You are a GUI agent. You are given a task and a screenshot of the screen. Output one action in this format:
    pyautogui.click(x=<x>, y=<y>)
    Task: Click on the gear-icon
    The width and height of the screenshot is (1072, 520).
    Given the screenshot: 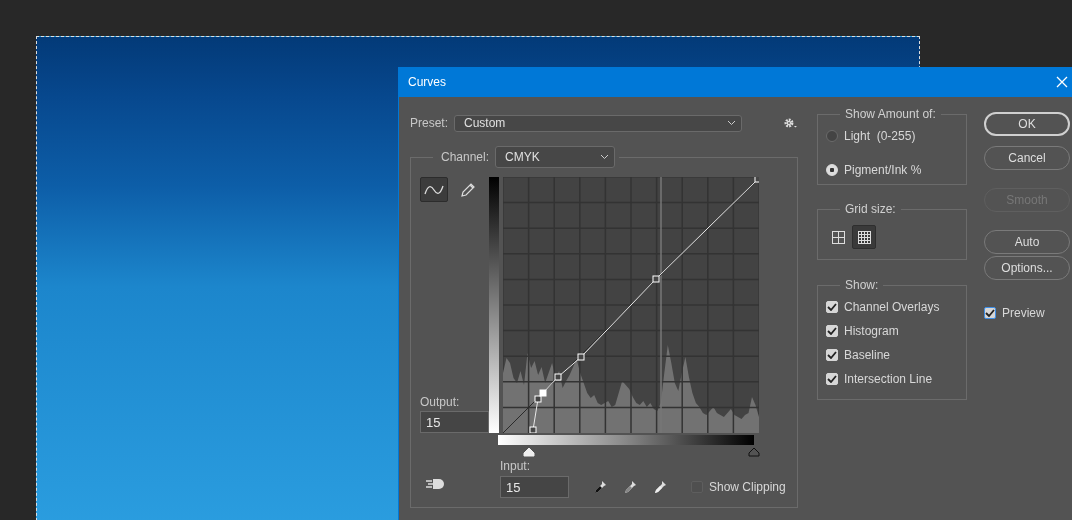 What is the action you would take?
    pyautogui.click(x=791, y=123)
    